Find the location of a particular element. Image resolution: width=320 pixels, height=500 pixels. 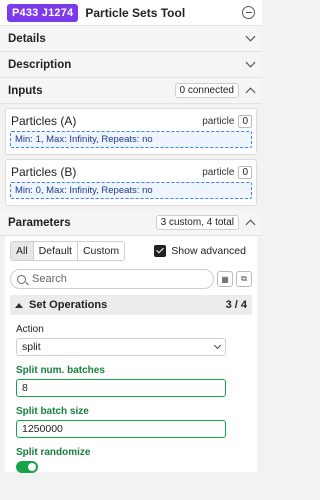

section-label: Description is located at coordinates (40, 64).